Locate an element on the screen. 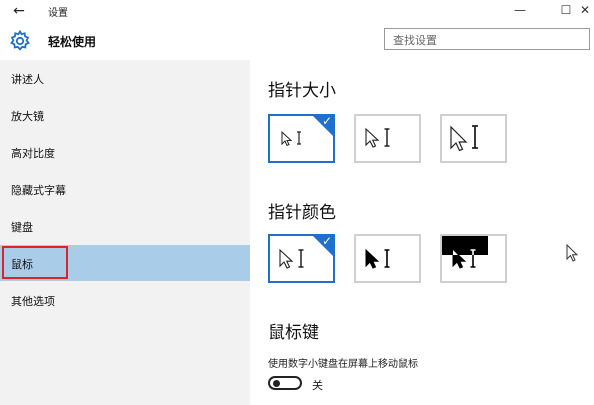 The image size is (594, 405). search-input: 查找设置 is located at coordinates (487, 39).